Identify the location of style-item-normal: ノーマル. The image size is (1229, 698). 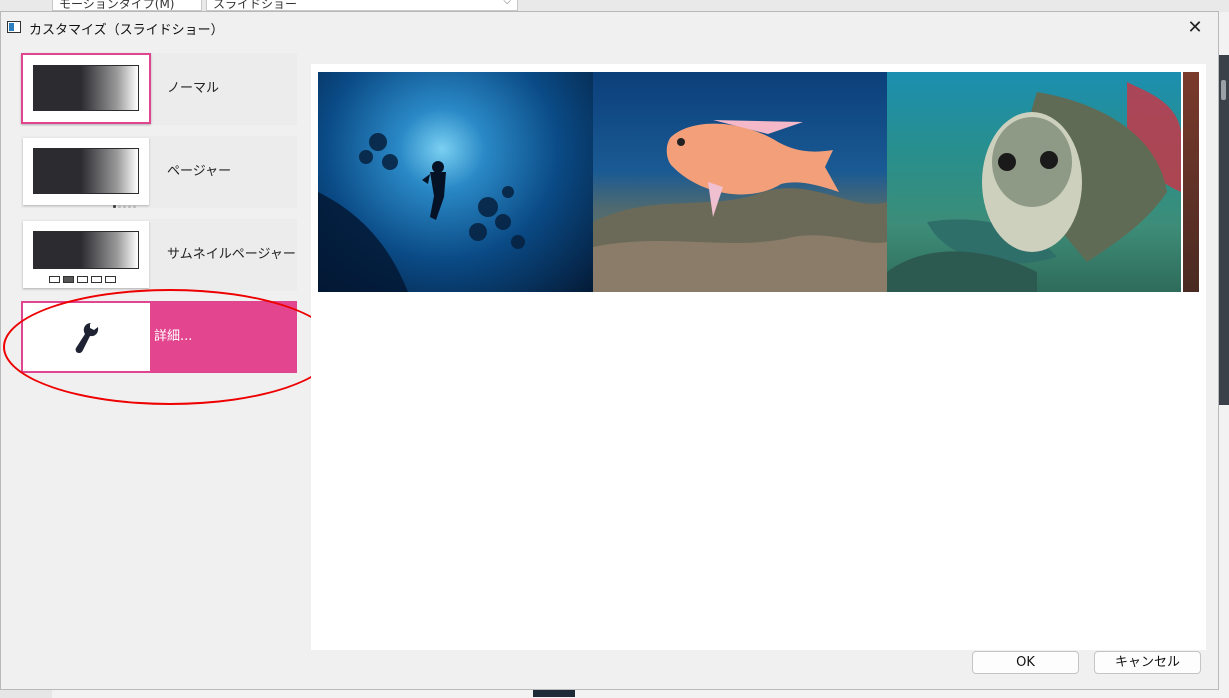
(159, 89).